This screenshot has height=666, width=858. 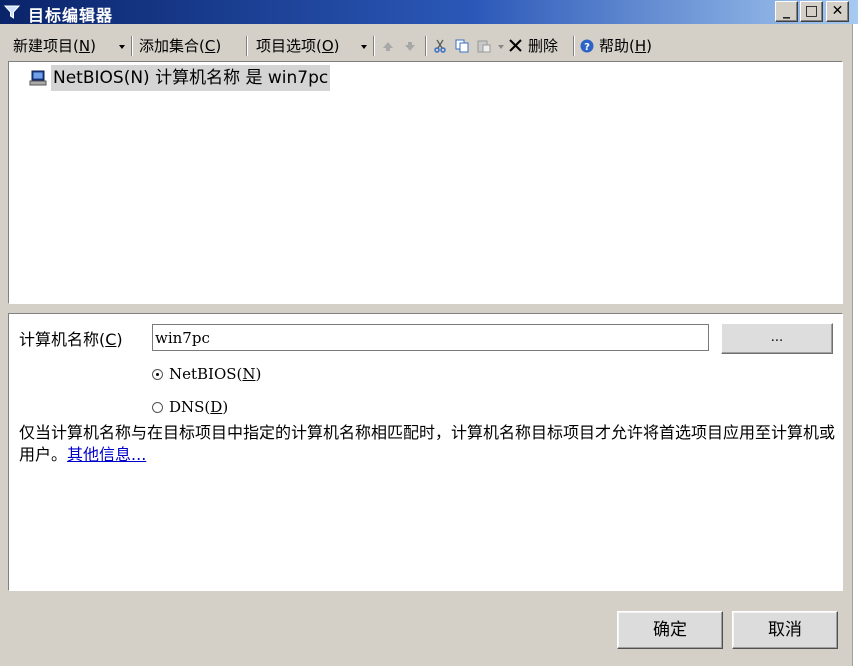 What do you see at coordinates (429, 12) in the screenshot?
I see `title-bar: 目标编辑器 _ □ ✕` at bounding box center [429, 12].